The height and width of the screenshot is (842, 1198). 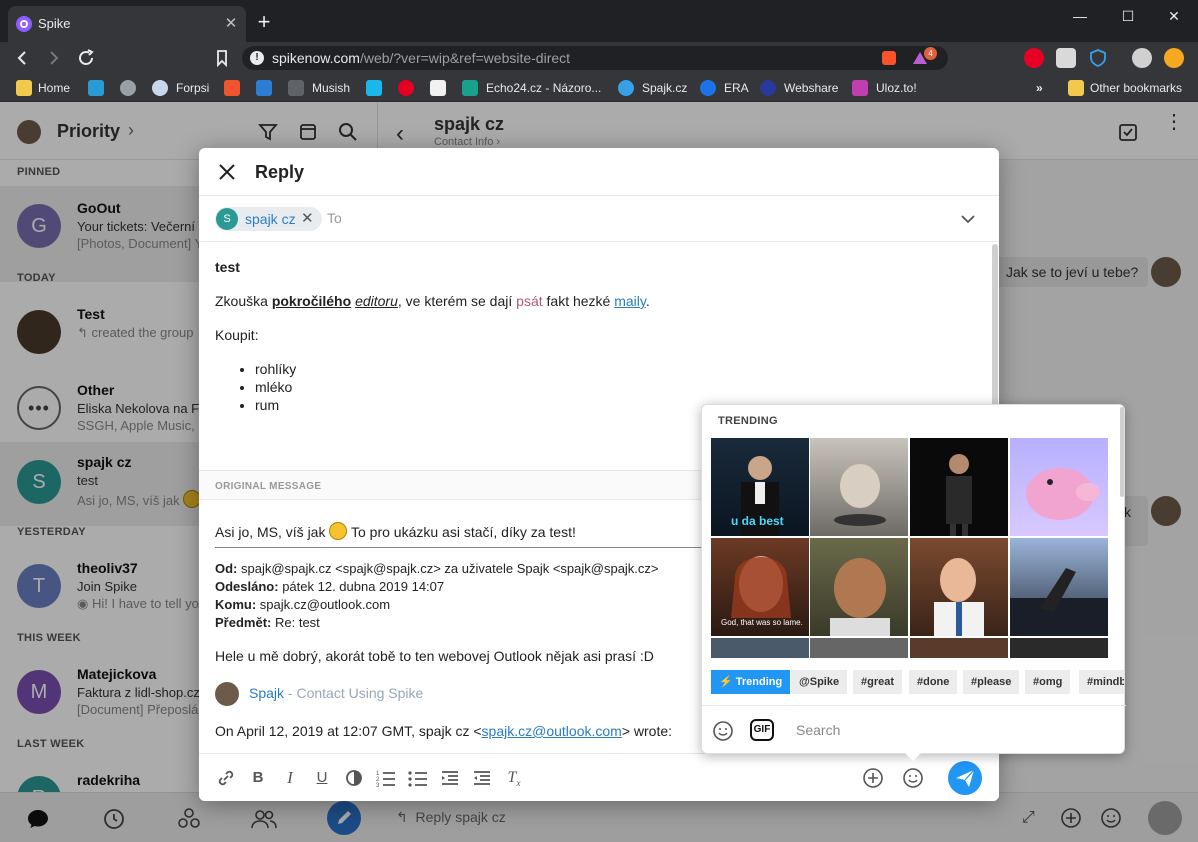 What do you see at coordinates (1101, 682) in the screenshot?
I see `tag-mindb: #mindb` at bounding box center [1101, 682].